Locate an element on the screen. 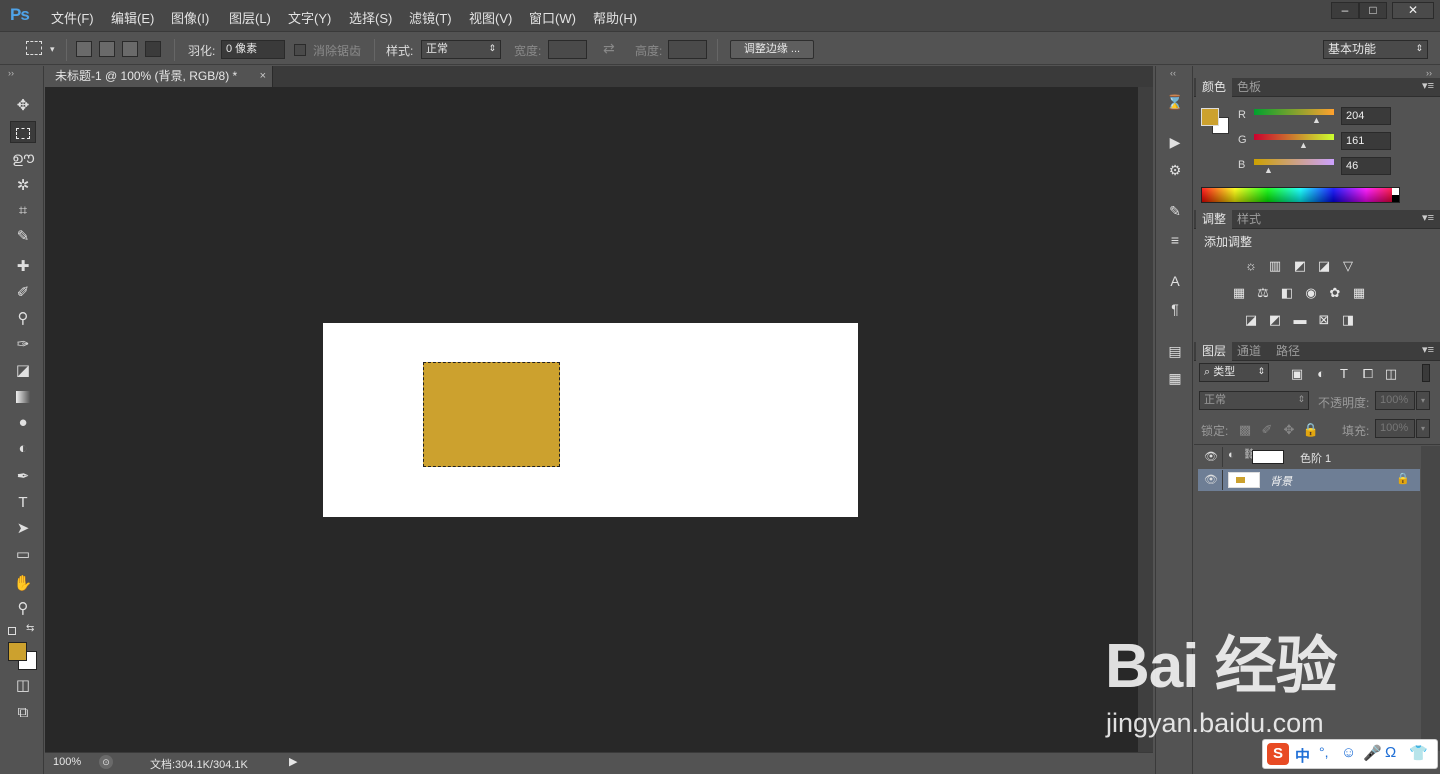 The image size is (1440, 774). curves-icon: ◩ is located at coordinates (1300, 266).